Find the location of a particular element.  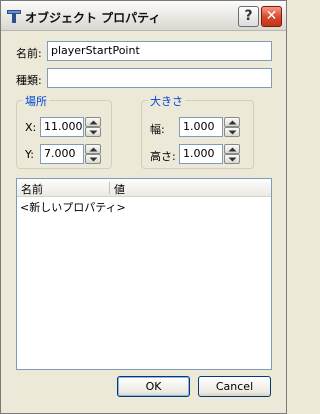

new-property-row: <新しいプロパティ> is located at coordinates (73, 207).